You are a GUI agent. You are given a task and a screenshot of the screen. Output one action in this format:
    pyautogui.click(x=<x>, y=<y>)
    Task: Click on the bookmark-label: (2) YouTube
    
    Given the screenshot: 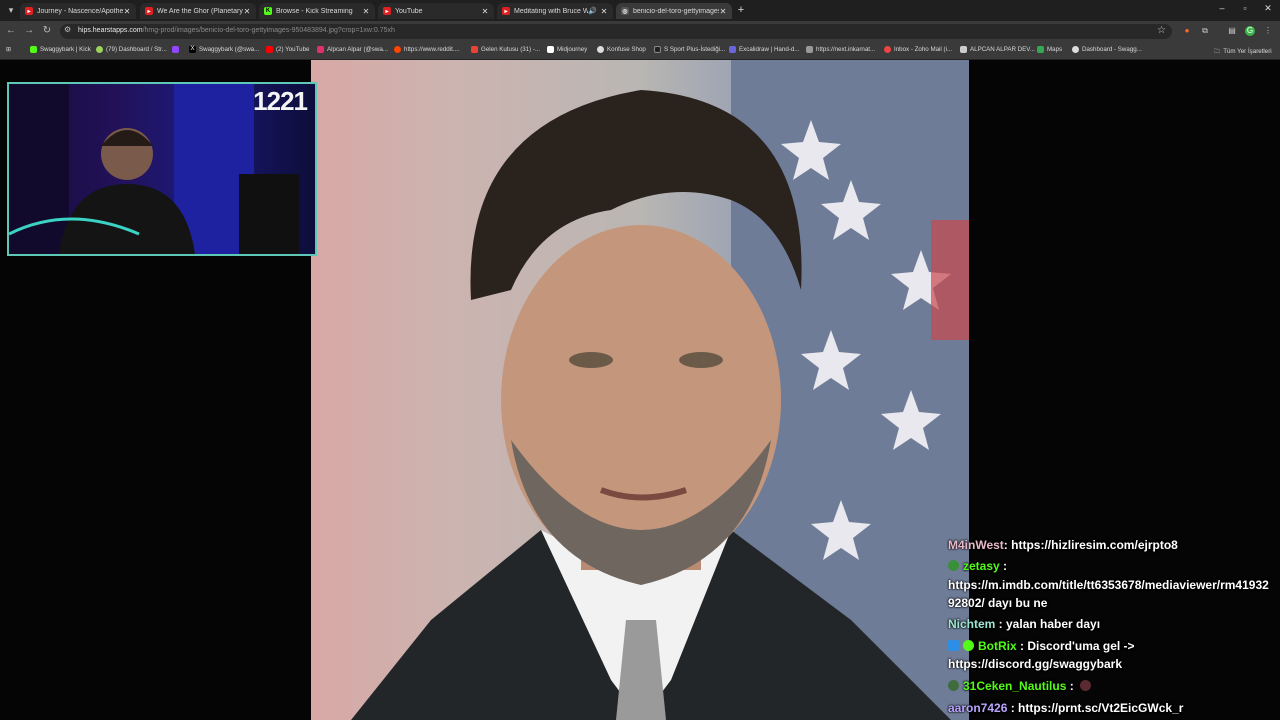 What is the action you would take?
    pyautogui.click(x=293, y=49)
    